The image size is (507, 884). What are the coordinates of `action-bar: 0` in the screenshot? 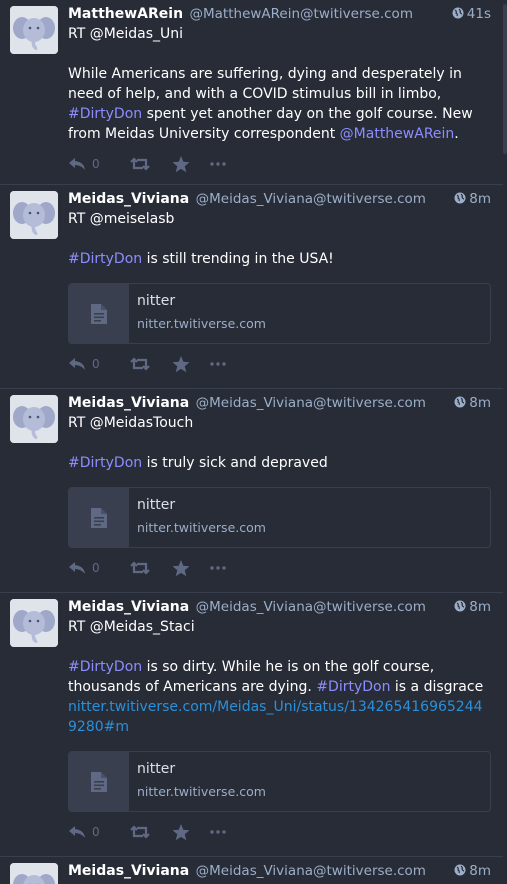 It's located at (279, 832).